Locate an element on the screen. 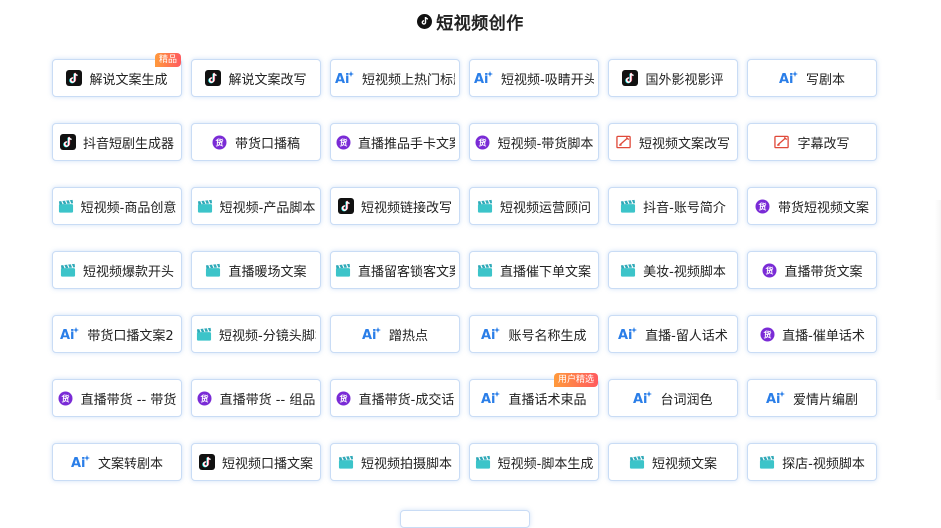 The image size is (941, 528). tool-card: 短视频运营顾问 is located at coordinates (534, 206).